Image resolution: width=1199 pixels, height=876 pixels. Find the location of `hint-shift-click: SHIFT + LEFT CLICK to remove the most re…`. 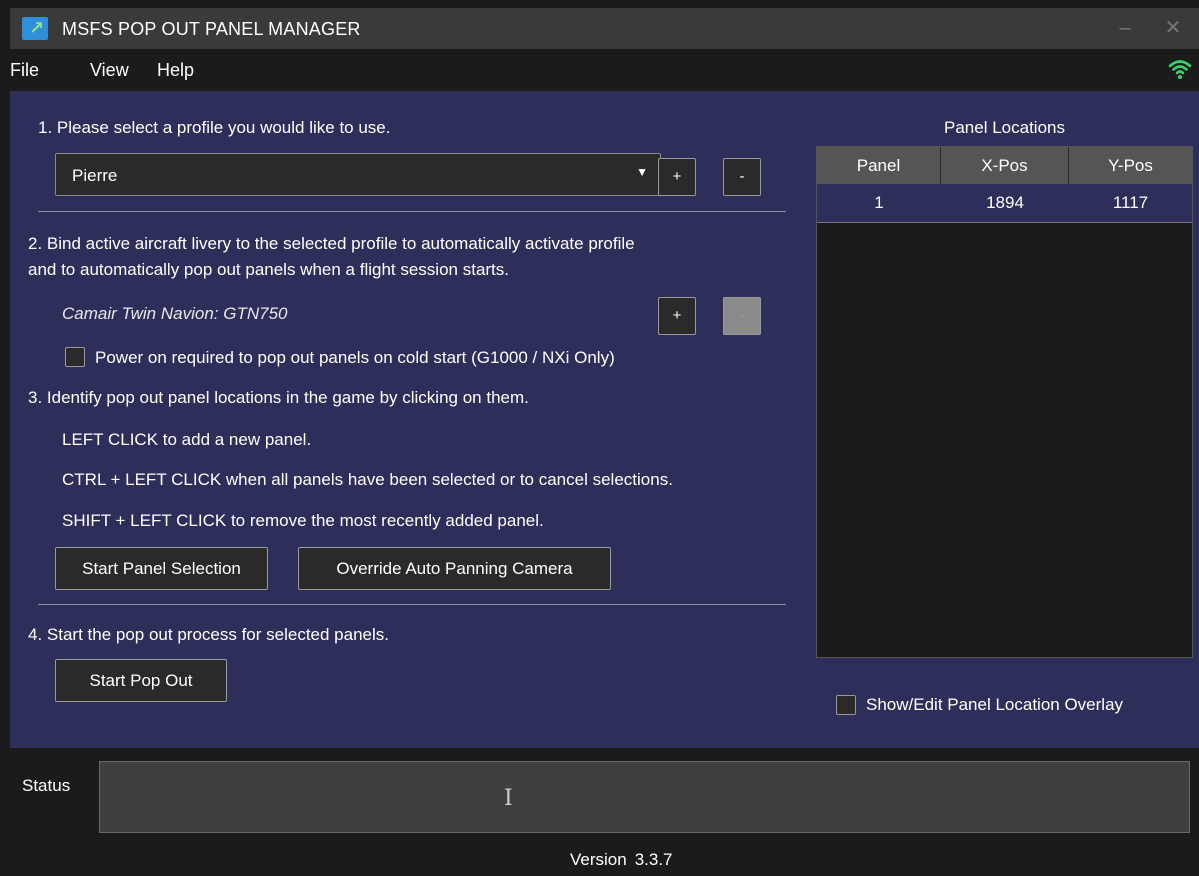

hint-shift-click: SHIFT + LEFT CLICK to remove the most re… is located at coordinates (303, 520).